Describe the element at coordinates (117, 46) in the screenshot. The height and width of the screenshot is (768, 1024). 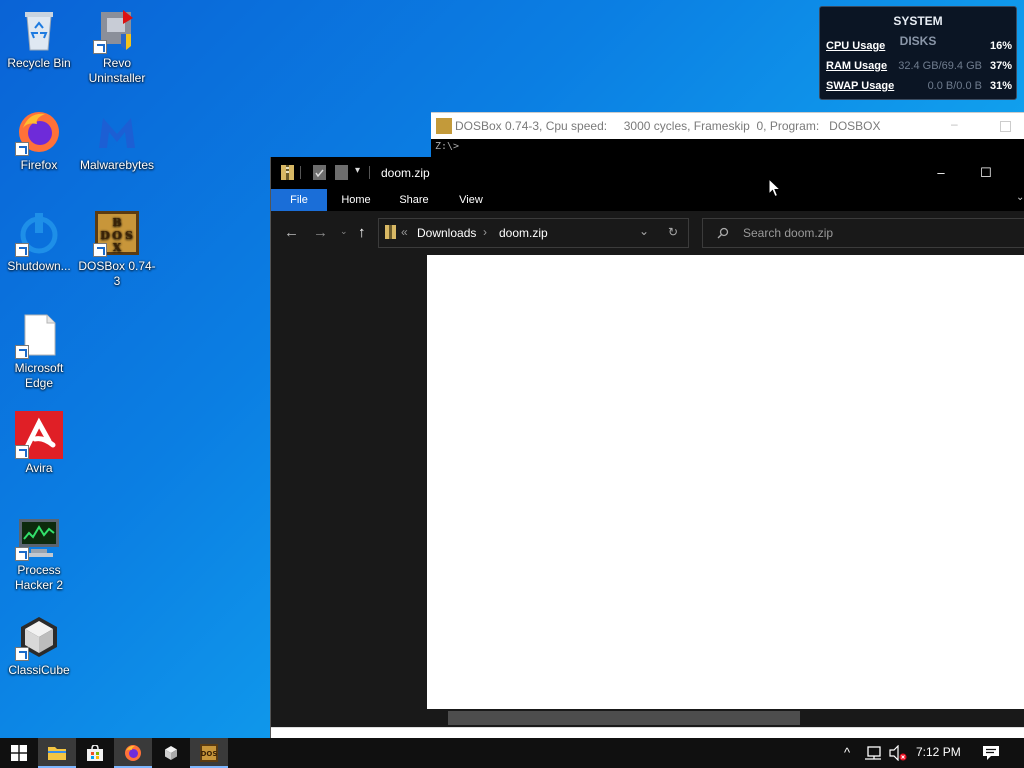
I see `desktop-icon-revo-uninstaller: Revo Uninstaller` at that location.